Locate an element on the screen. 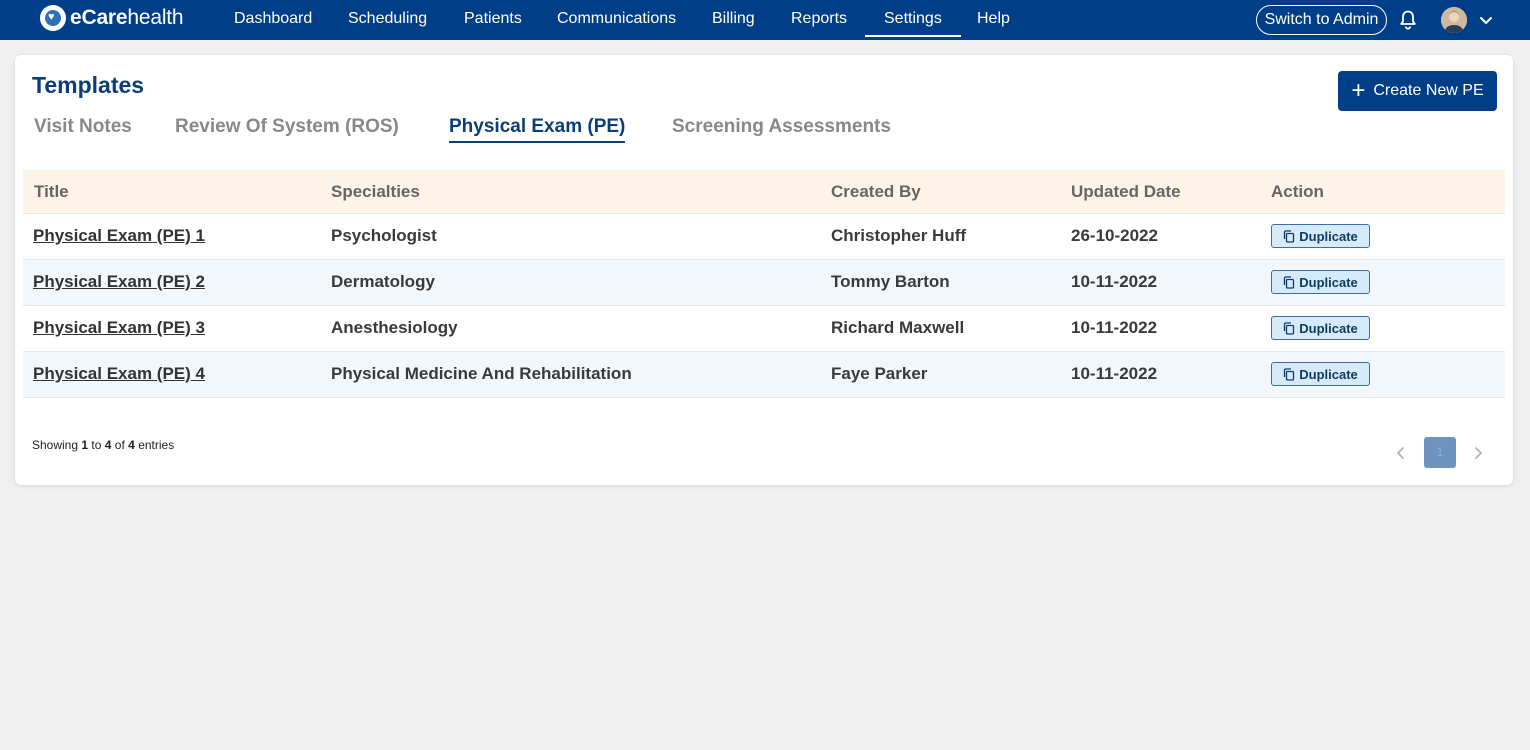  tab-screening-assessments: Screening Assessments is located at coordinates (781, 128).